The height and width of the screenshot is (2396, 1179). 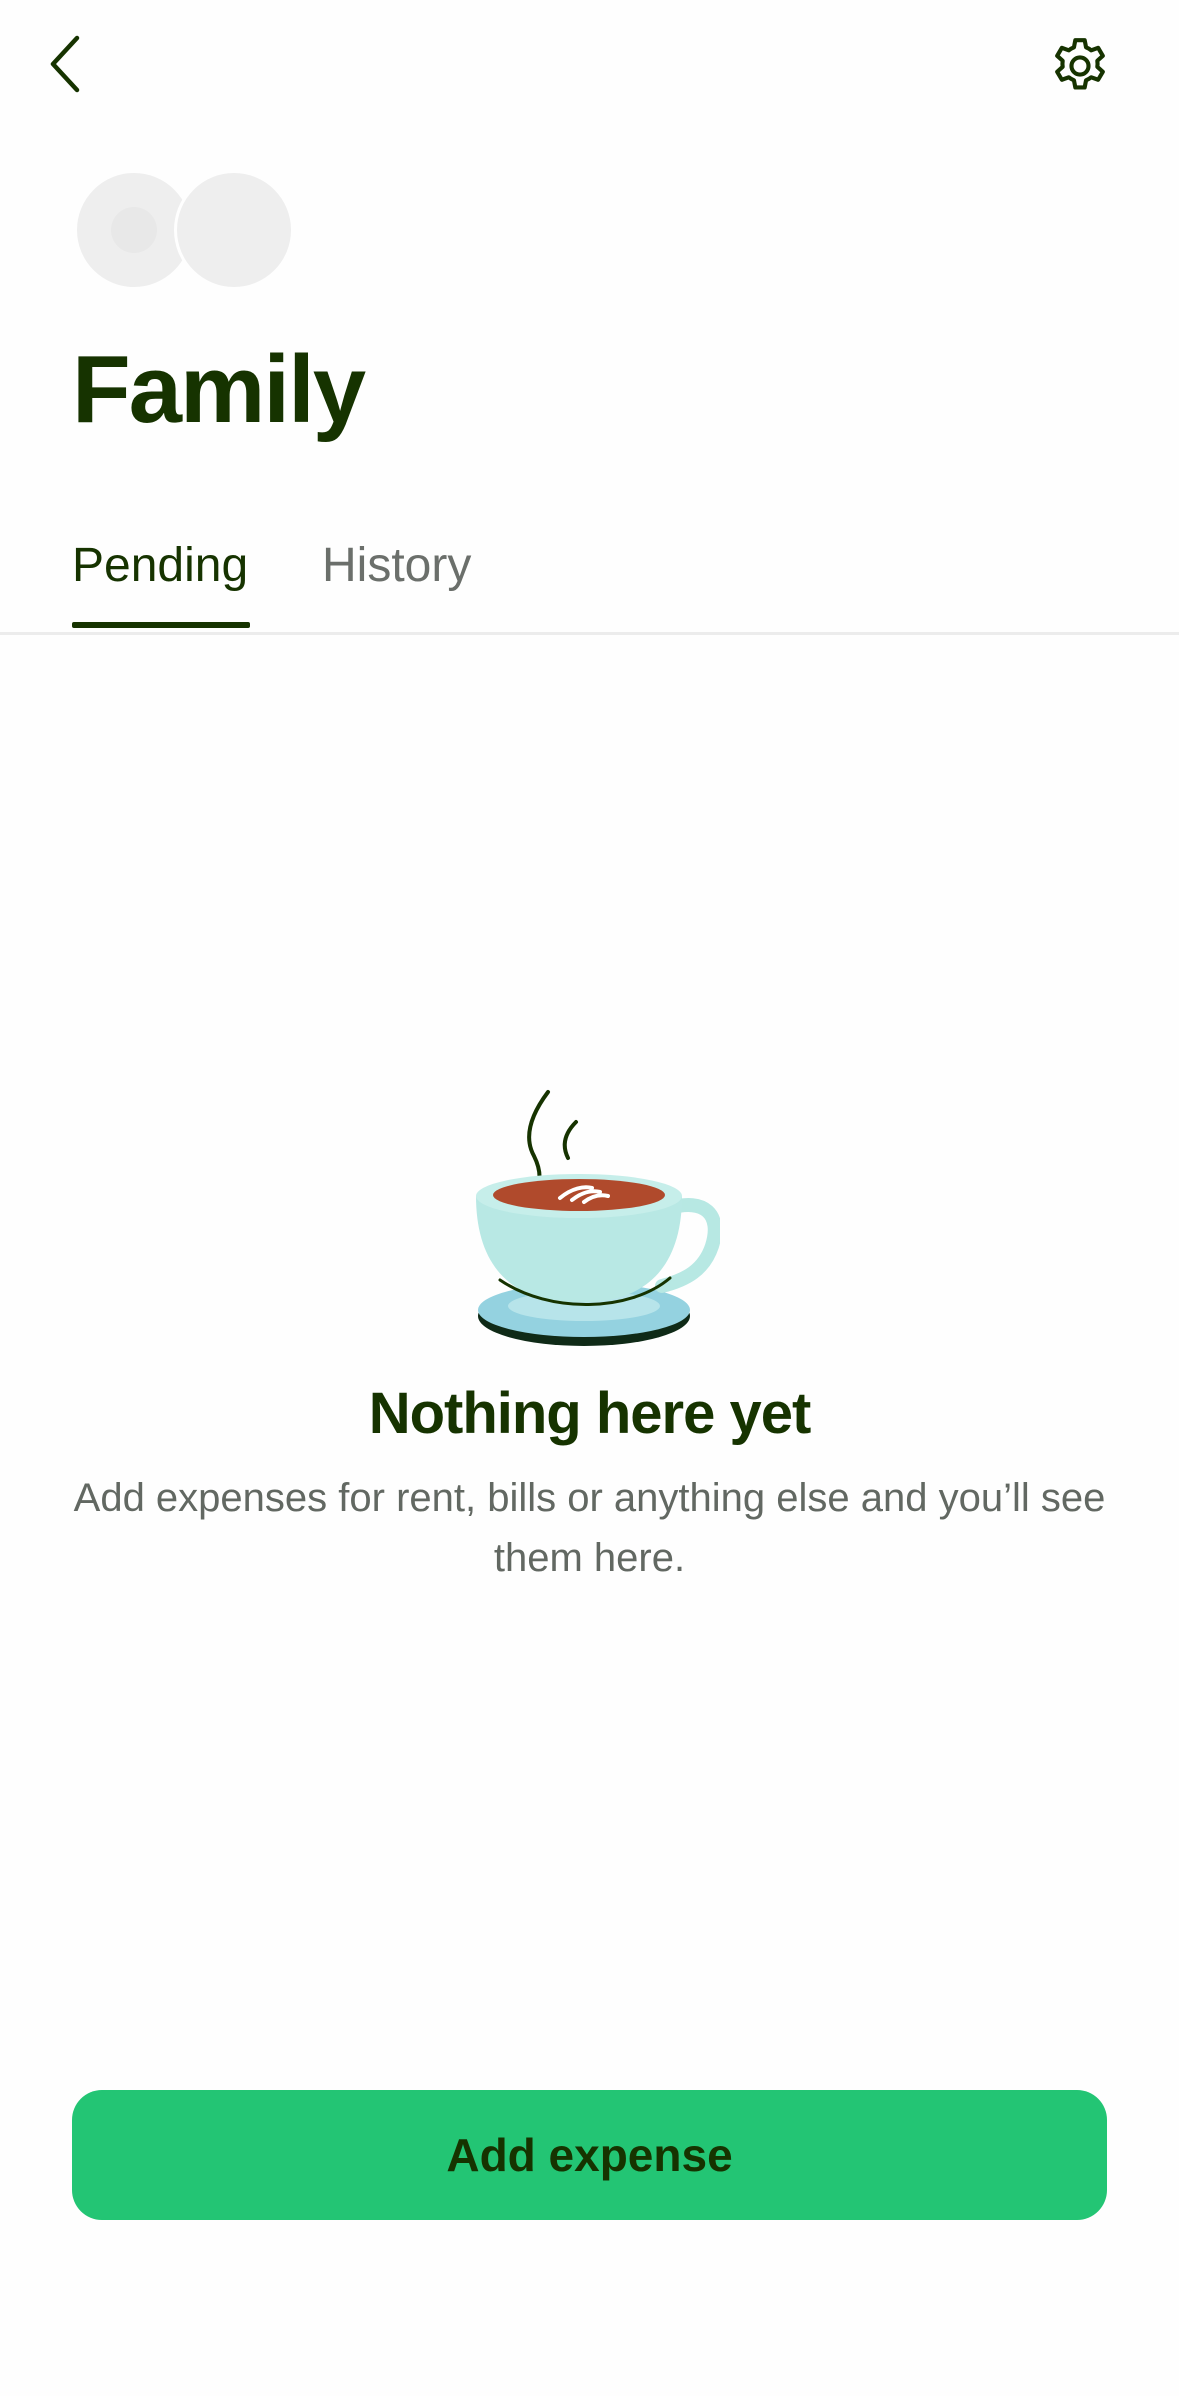 What do you see at coordinates (396, 566) in the screenshot?
I see `tab-history: History` at bounding box center [396, 566].